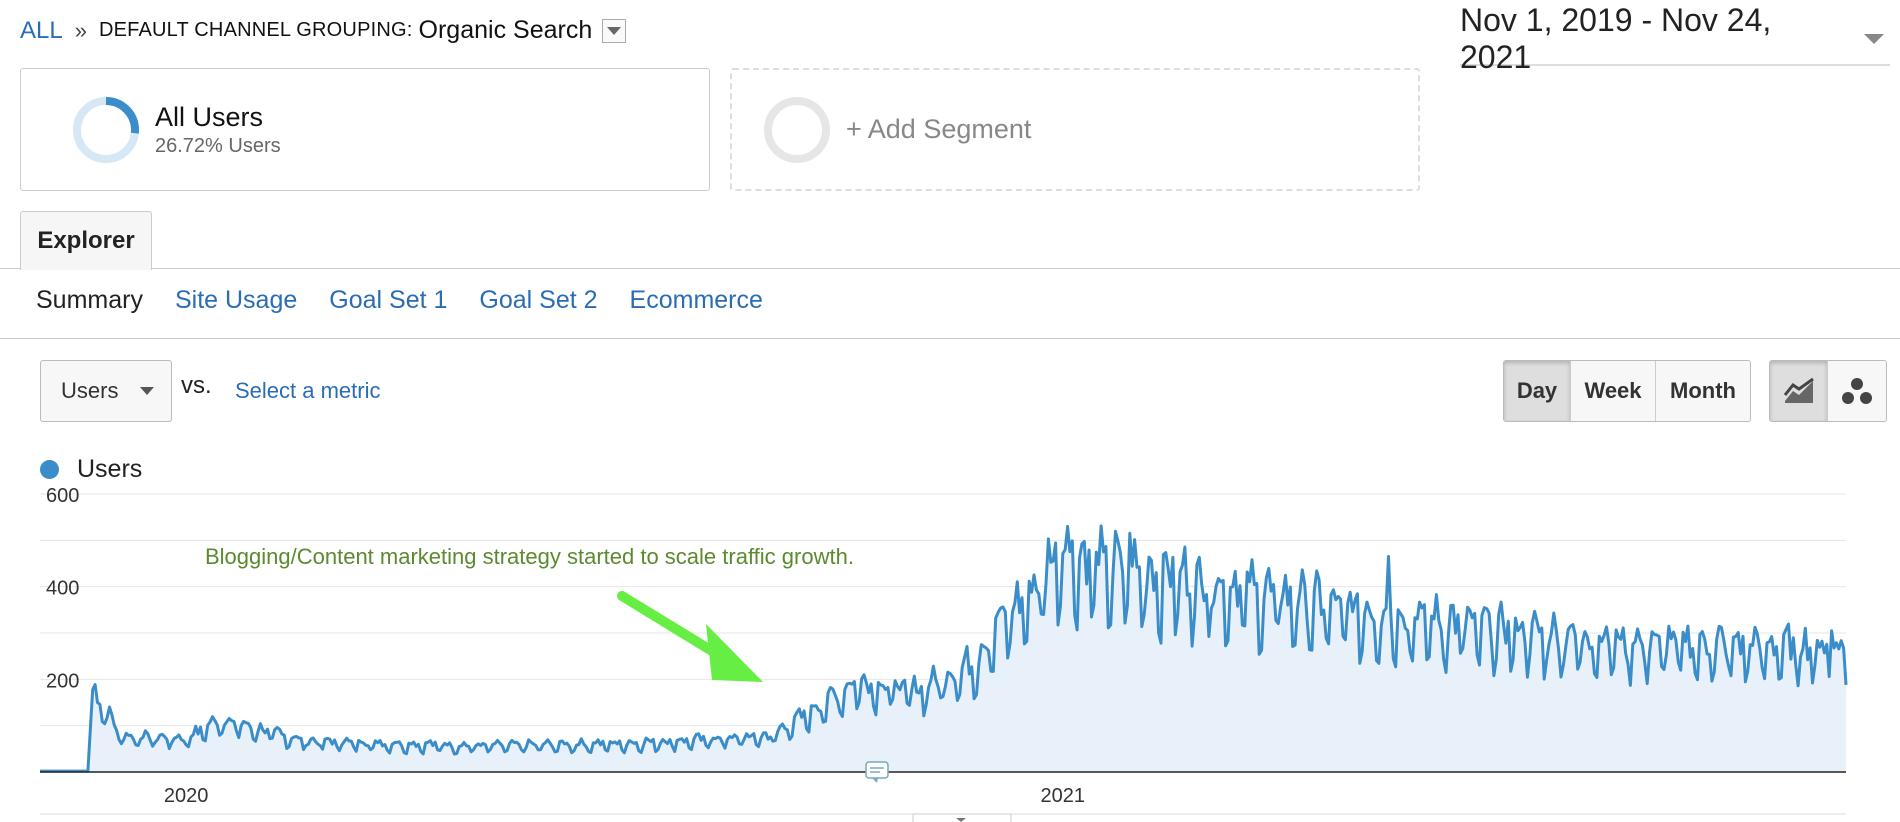 Image resolution: width=1900 pixels, height=822 pixels. Describe the element at coordinates (797, 129) in the screenshot. I see `empty-segment-circle-icon` at that location.